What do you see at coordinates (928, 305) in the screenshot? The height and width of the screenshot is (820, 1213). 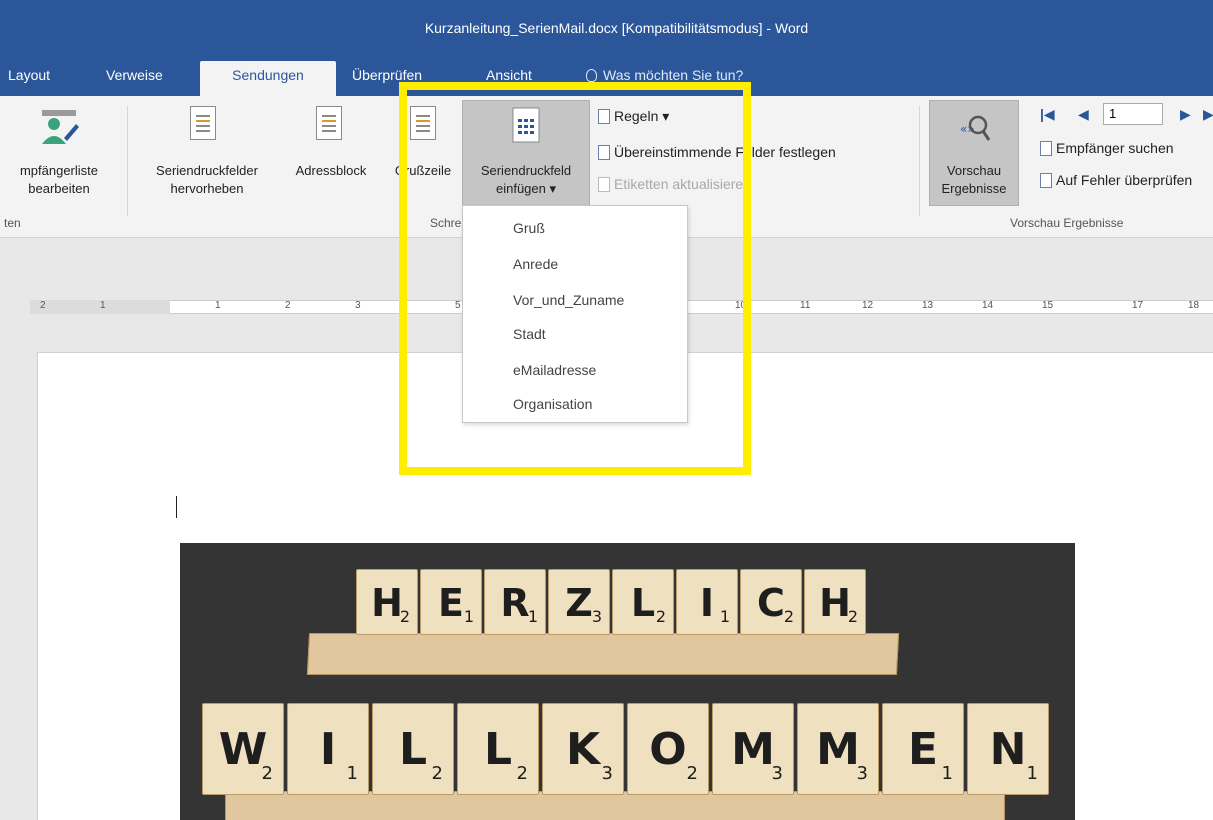 I see `ruler-tick: 13` at bounding box center [928, 305].